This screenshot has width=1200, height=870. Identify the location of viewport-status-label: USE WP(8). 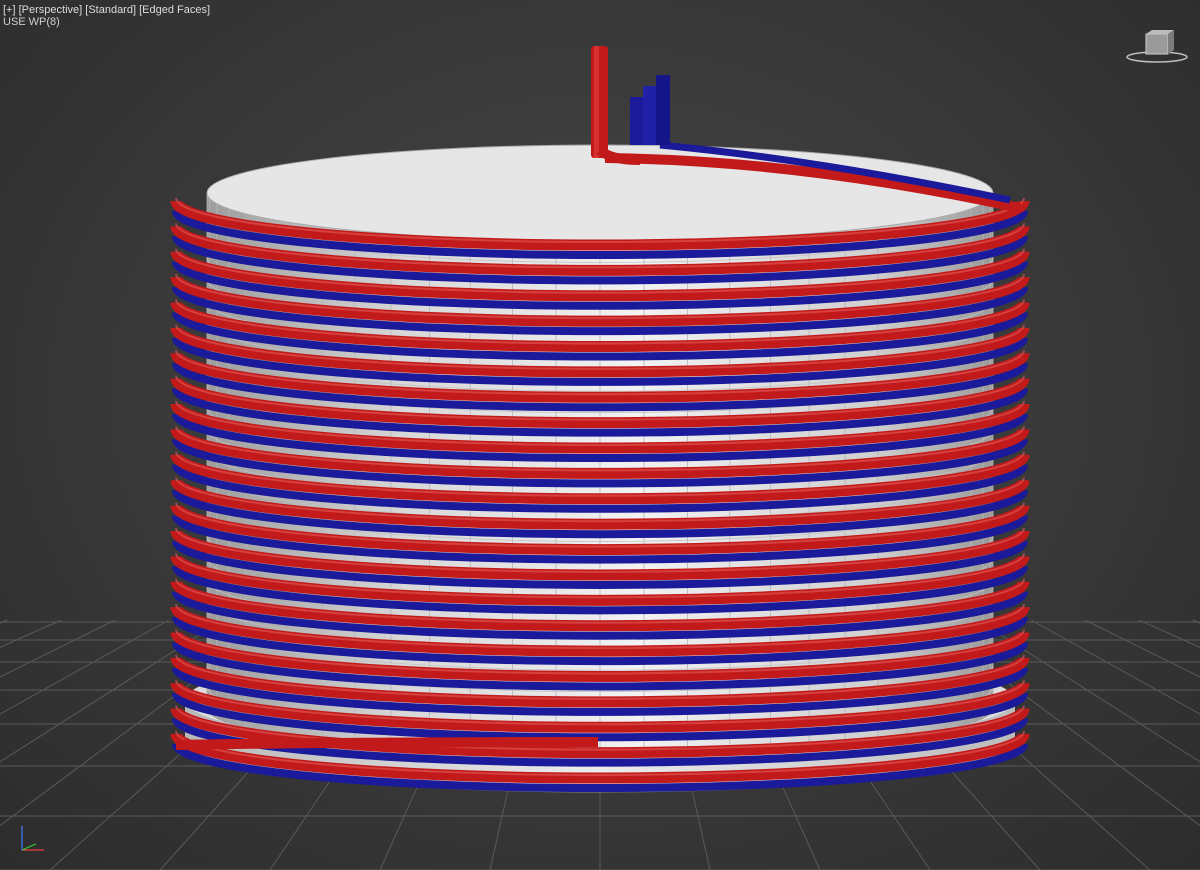
(31, 22).